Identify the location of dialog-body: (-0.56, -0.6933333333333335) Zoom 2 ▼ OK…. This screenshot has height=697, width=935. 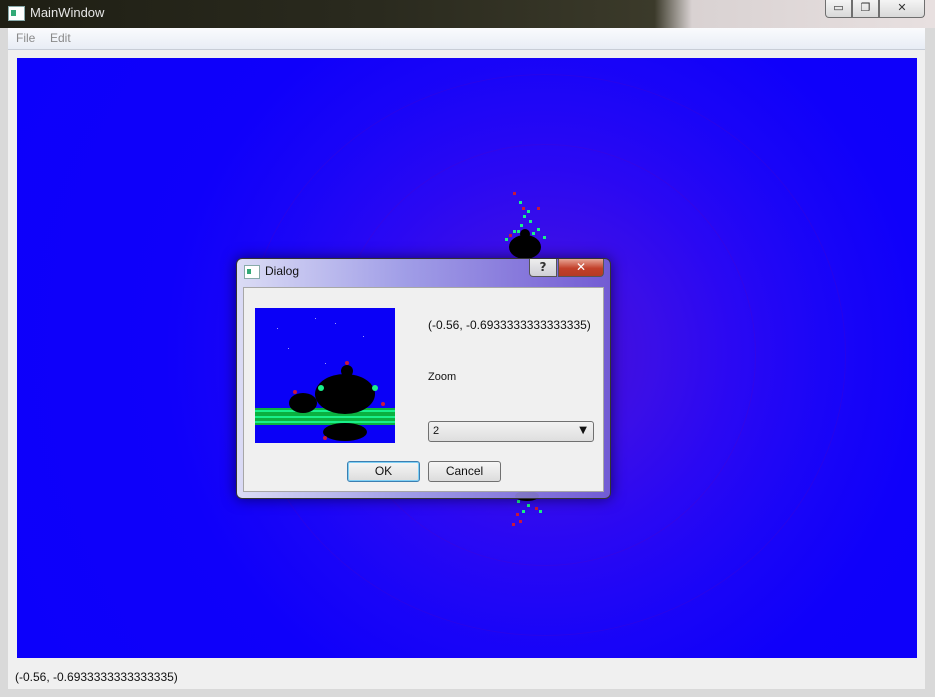
(423, 389).